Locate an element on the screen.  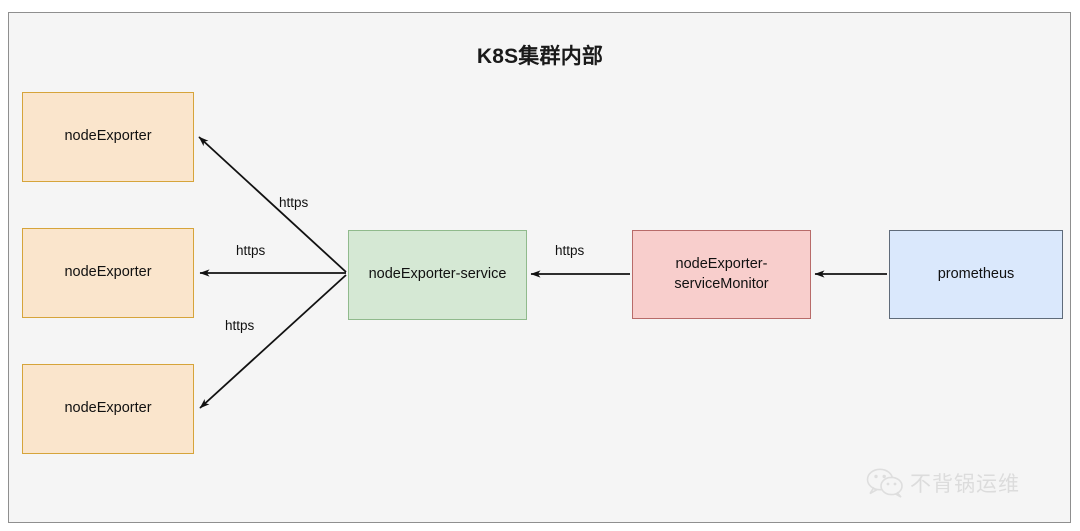
watermark: 不背锅运维 is located at coordinates (943, 483).